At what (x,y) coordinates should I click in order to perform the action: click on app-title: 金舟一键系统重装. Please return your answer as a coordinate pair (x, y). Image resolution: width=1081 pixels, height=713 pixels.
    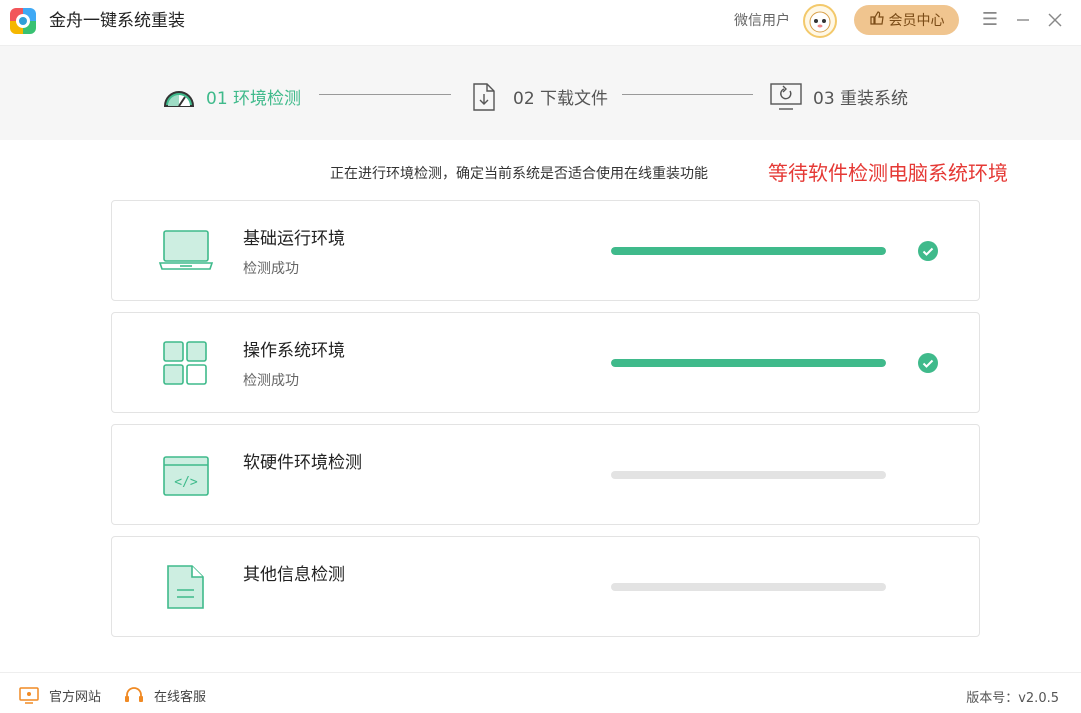
    Looking at the image, I should click on (117, 21).